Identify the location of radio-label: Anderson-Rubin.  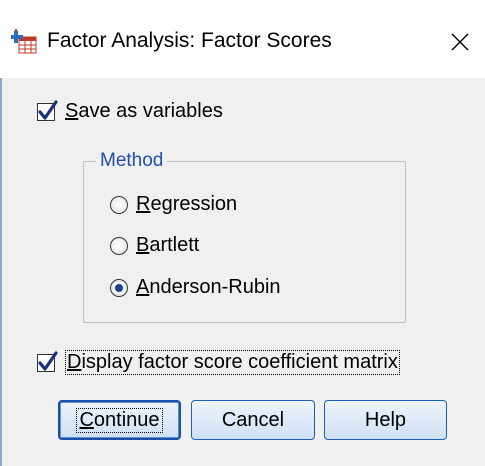
(208, 287).